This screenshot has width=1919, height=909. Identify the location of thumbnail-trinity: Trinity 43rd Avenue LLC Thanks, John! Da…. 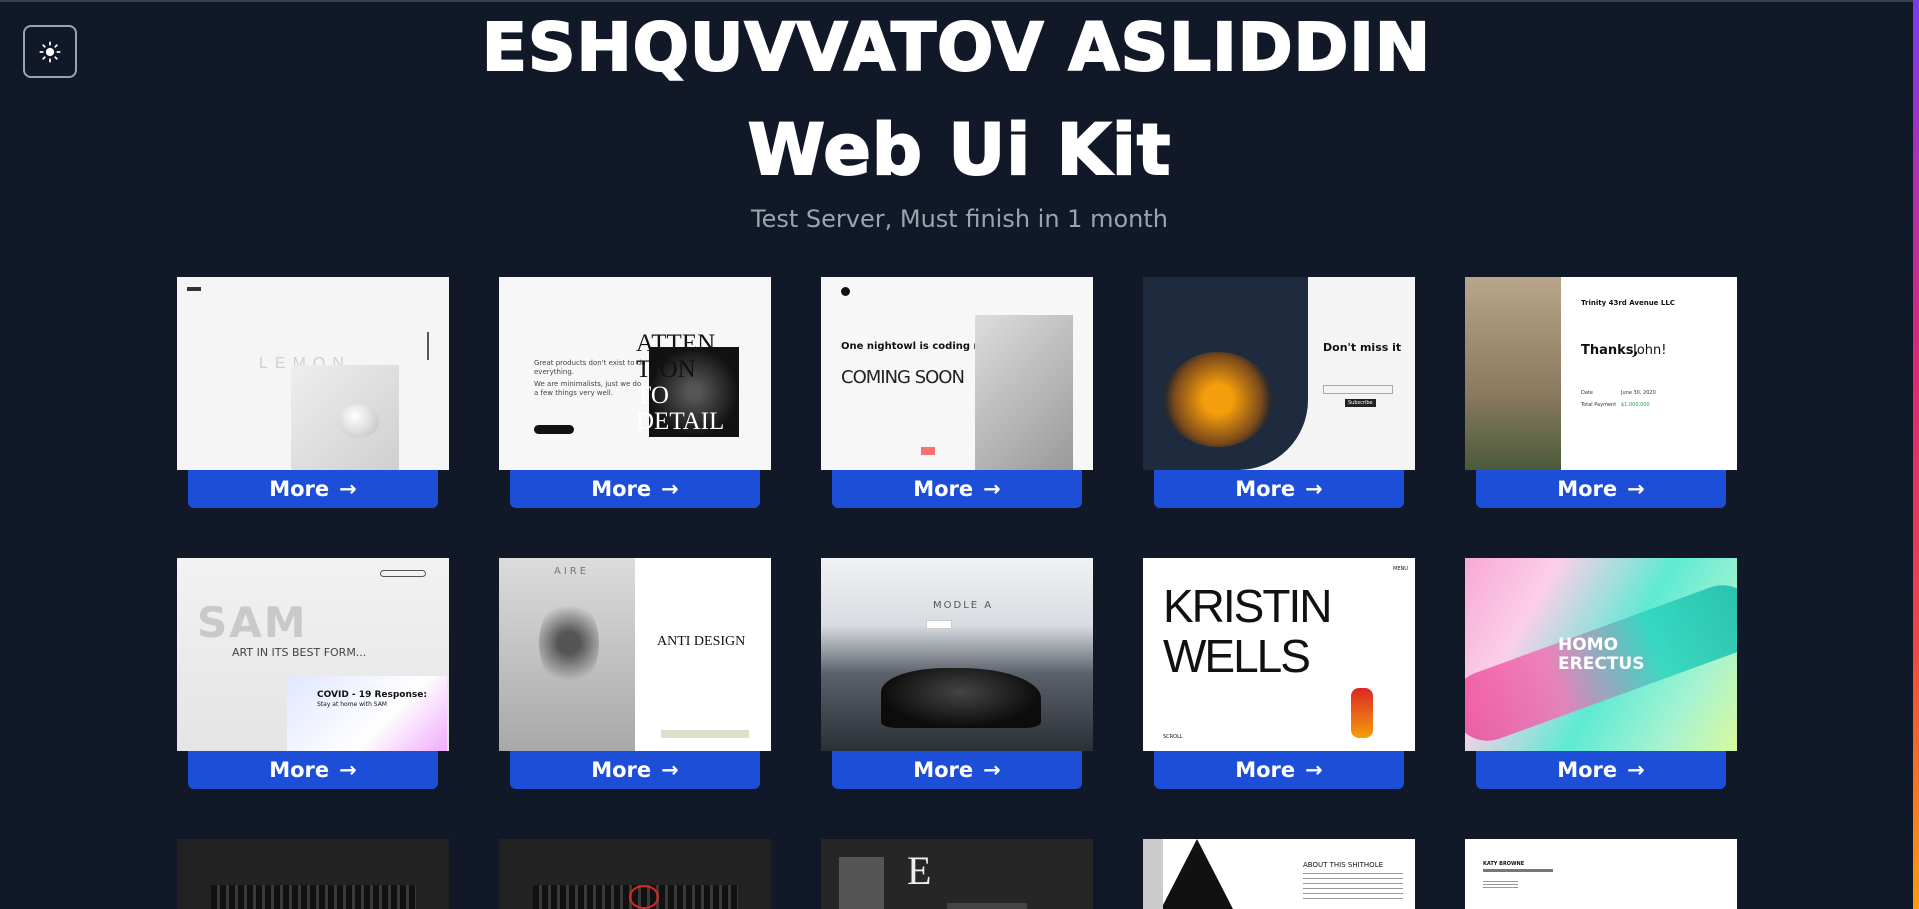
(1601, 373).